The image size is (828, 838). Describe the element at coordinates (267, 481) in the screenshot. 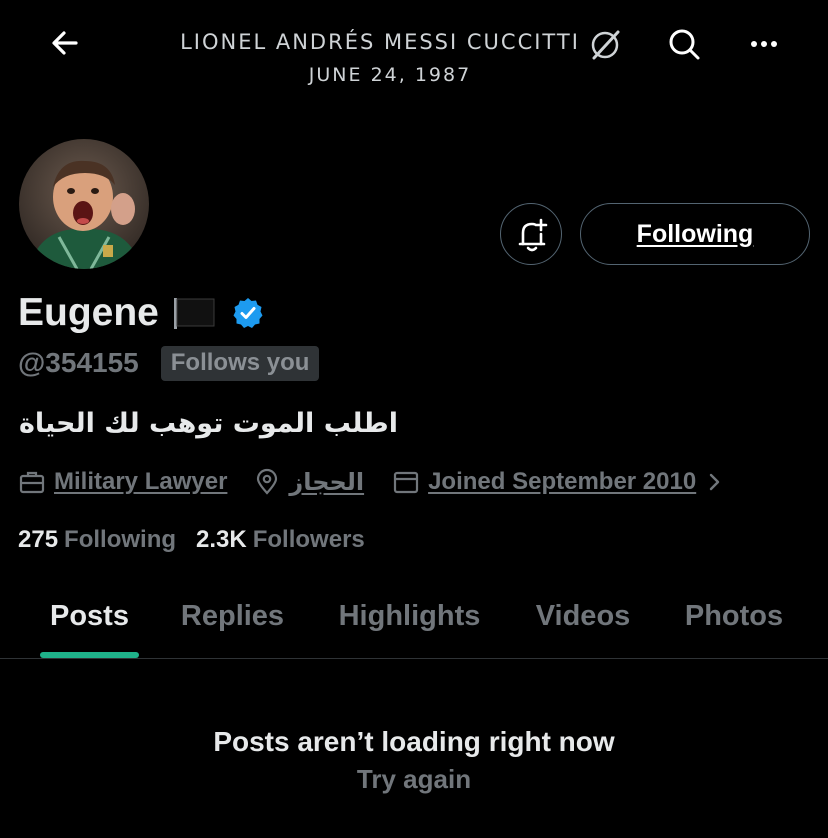

I see `location-pin-icon` at that location.